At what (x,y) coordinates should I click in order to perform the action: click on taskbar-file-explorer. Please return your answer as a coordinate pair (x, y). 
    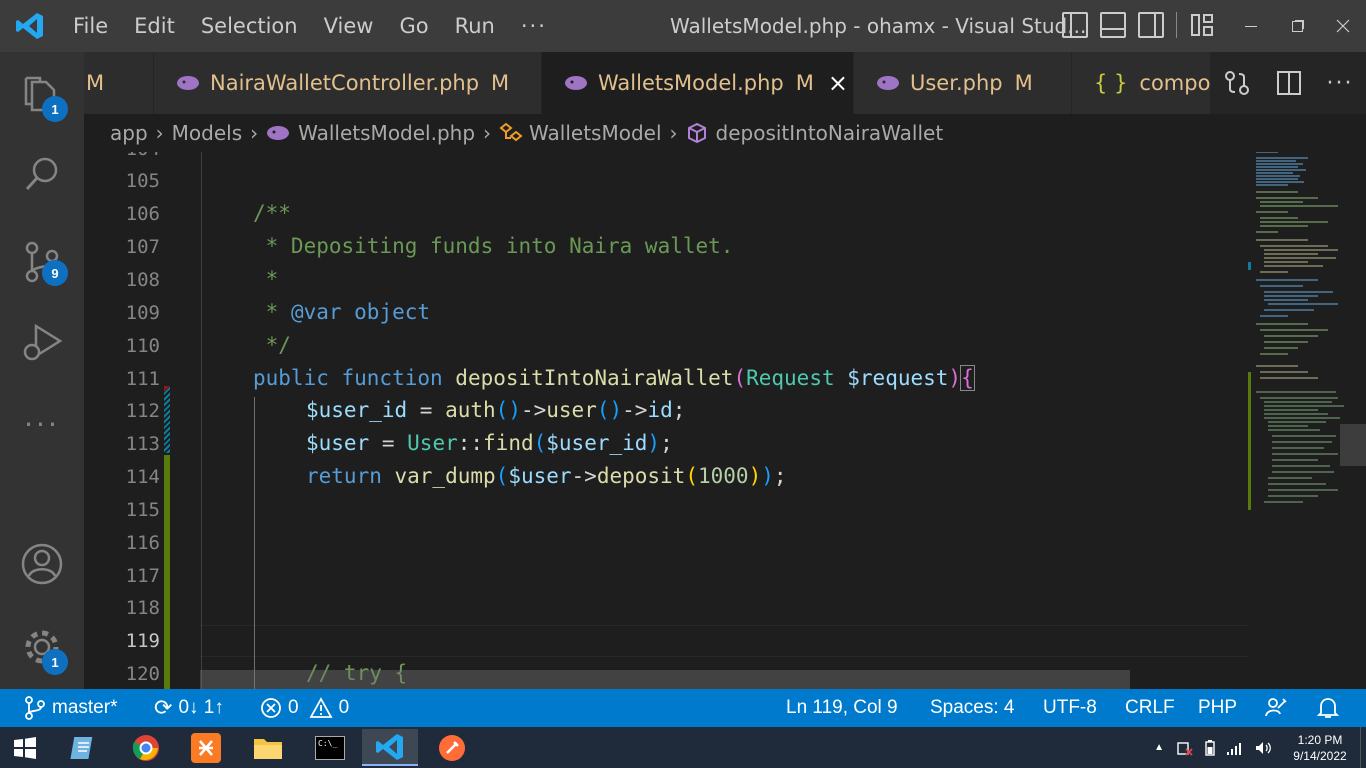
    Looking at the image, I should click on (268, 747).